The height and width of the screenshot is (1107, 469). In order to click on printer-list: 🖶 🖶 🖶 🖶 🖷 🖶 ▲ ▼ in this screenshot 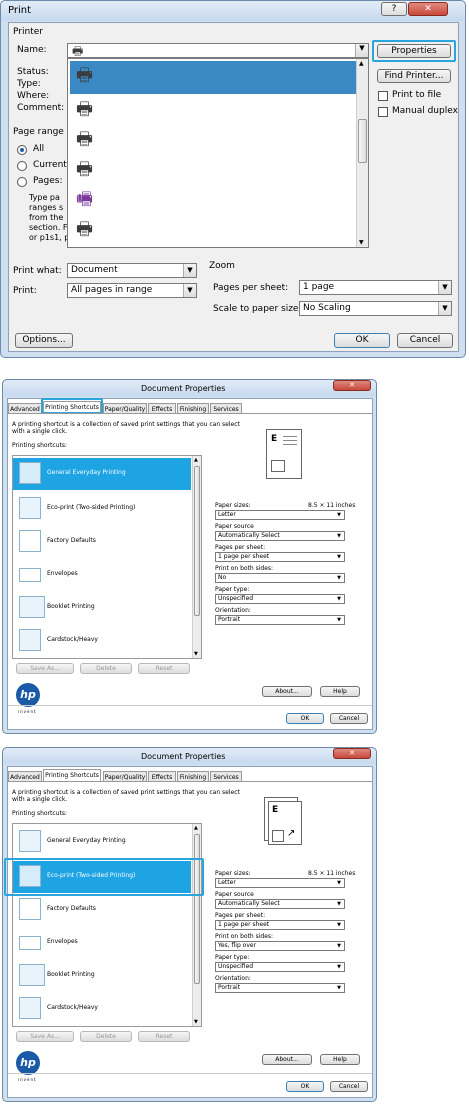, I will do `click(218, 153)`.